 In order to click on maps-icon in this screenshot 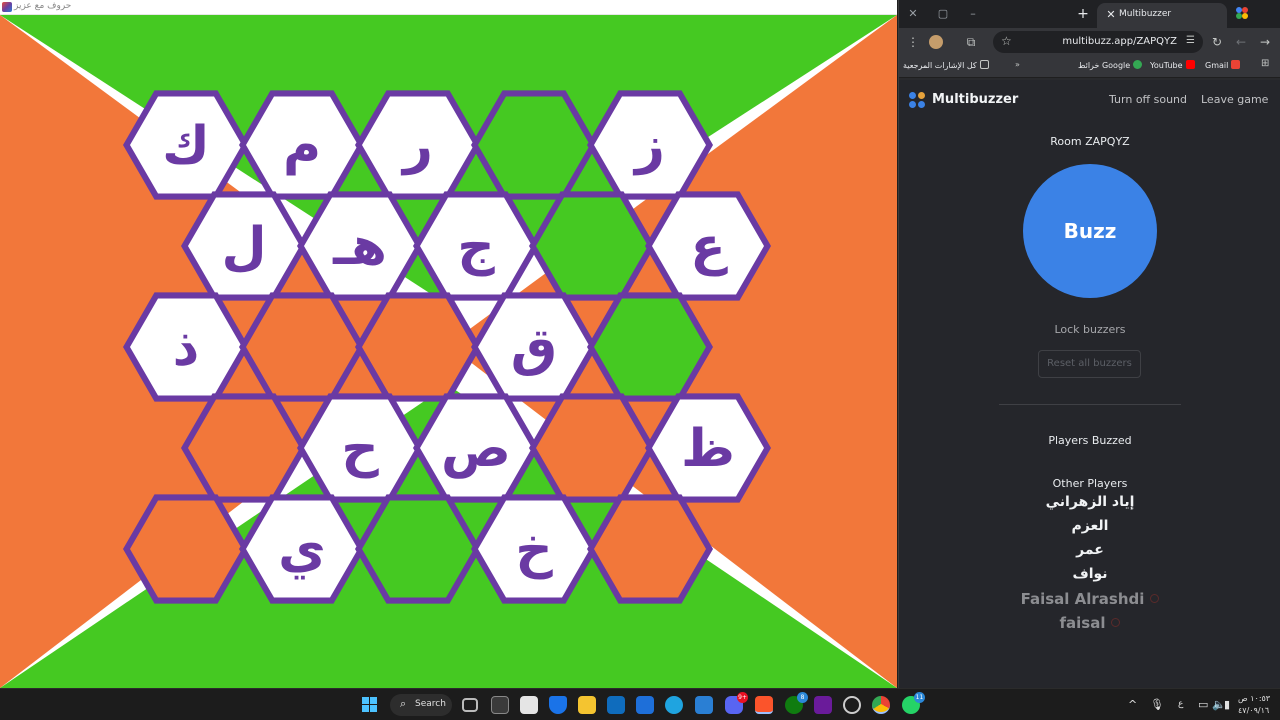, I will do `click(1138, 64)`.